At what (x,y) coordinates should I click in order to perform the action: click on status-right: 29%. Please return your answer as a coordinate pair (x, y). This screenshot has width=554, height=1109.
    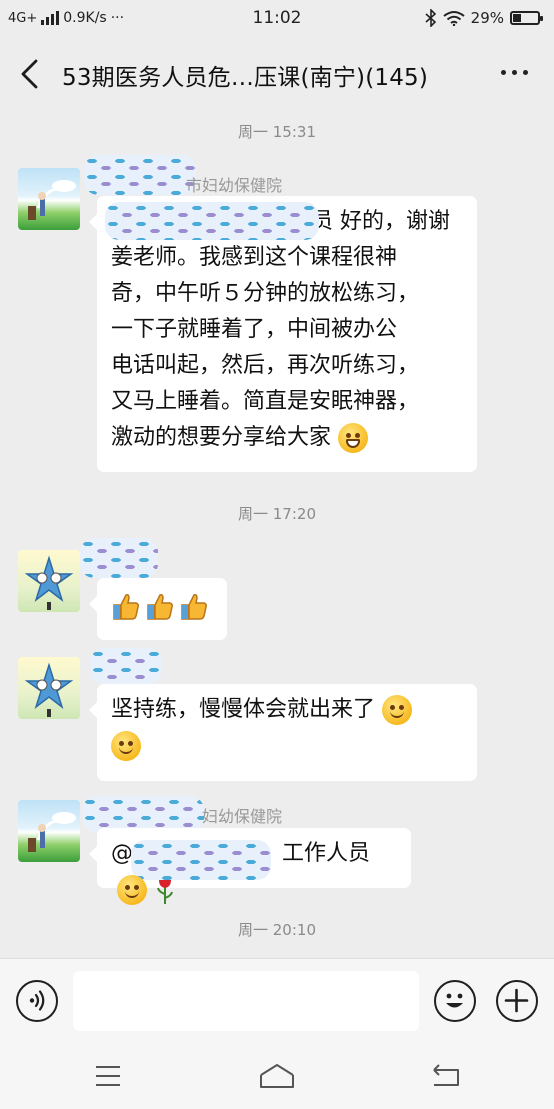
    Looking at the image, I should click on (484, 18).